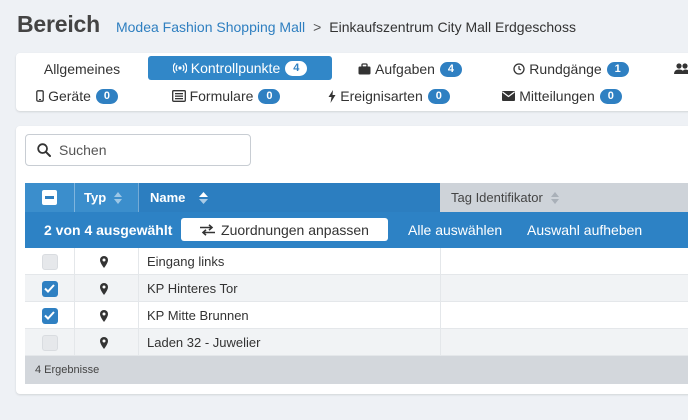 This screenshot has width=688, height=420. I want to click on table-row: Laden 32 - Juwelier, so click(356, 342).